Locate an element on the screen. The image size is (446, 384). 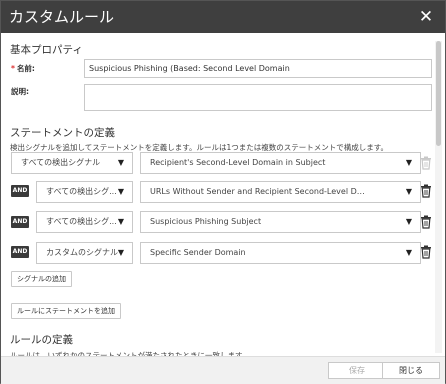
signal-value: Suspicious Phishing Subject is located at coordinates (206, 221).